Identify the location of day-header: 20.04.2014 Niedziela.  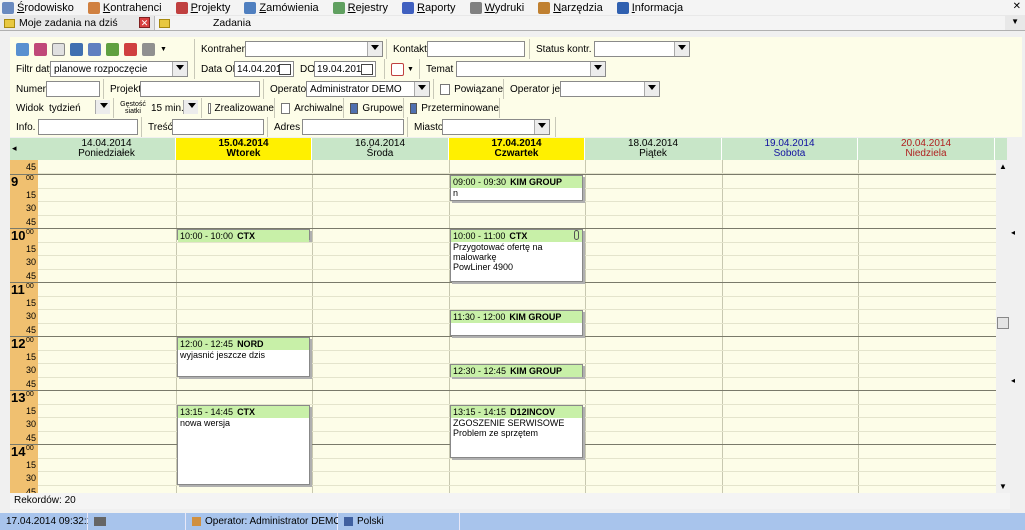
(926, 149).